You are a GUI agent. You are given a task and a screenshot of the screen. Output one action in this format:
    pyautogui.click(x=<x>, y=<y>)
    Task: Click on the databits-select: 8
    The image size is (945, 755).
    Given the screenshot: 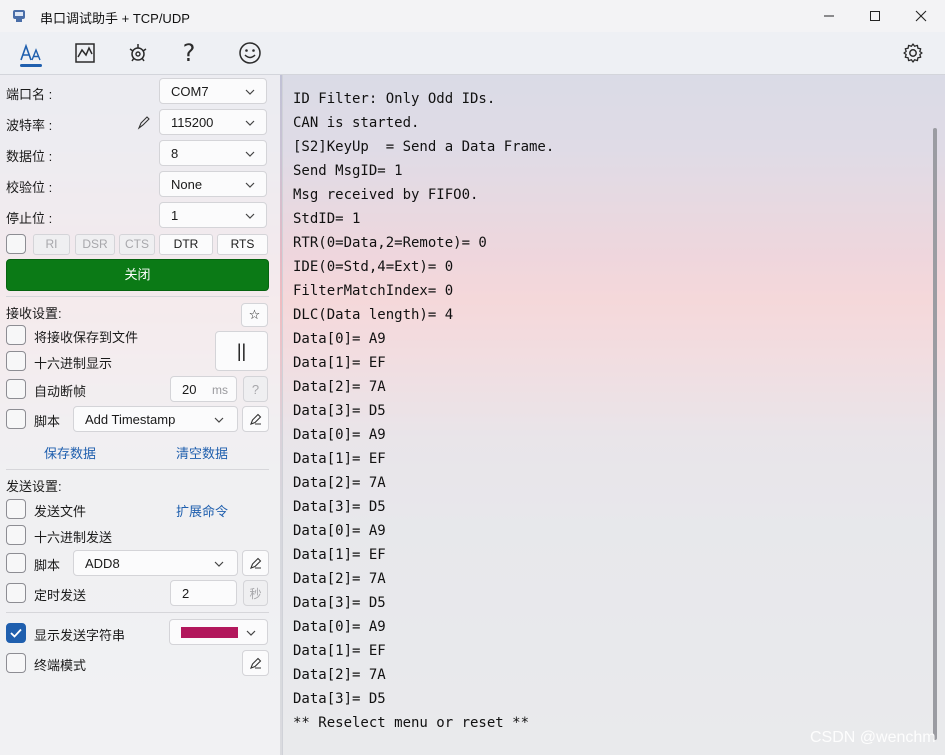 What is the action you would take?
    pyautogui.click(x=213, y=153)
    